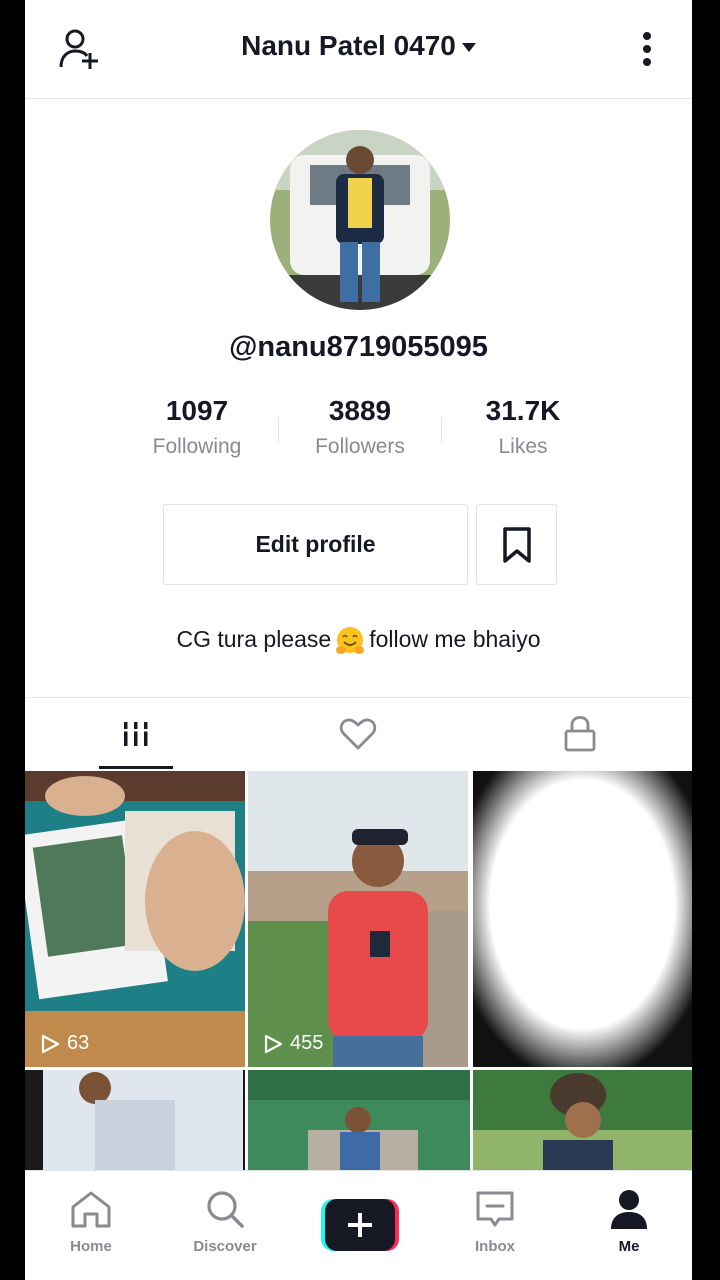 This screenshot has width=720, height=1280. I want to click on bio: CG tura please follow me bhaiyo, so click(358, 641).